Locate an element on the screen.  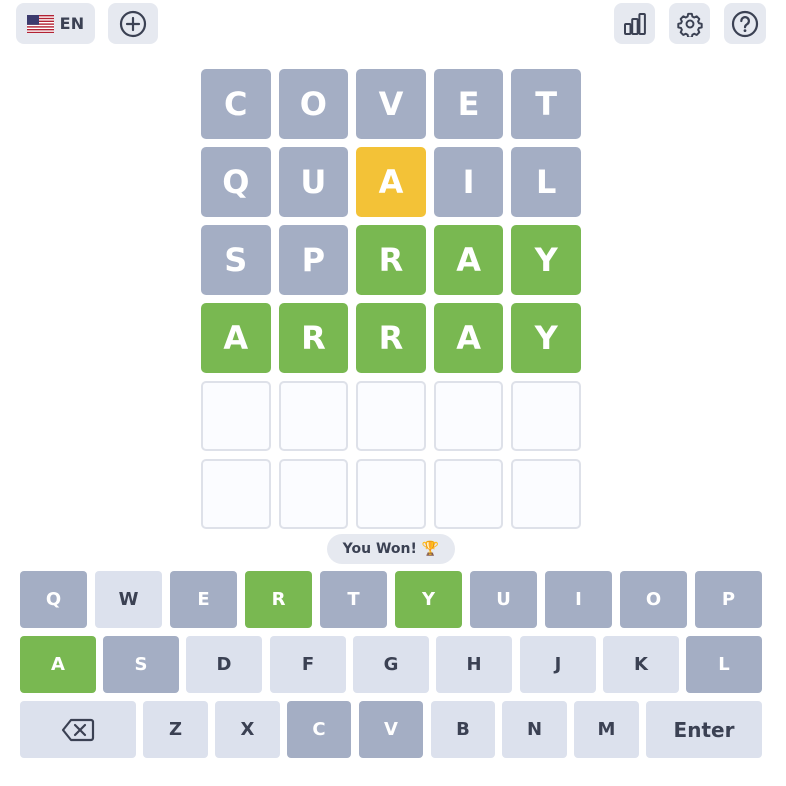
board-row: SPRAY is located at coordinates (391, 260).